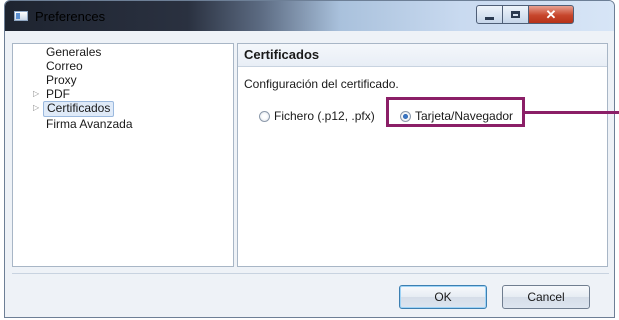  What do you see at coordinates (64, 66) in the screenshot?
I see `sidebar-item-correo: Correo` at bounding box center [64, 66].